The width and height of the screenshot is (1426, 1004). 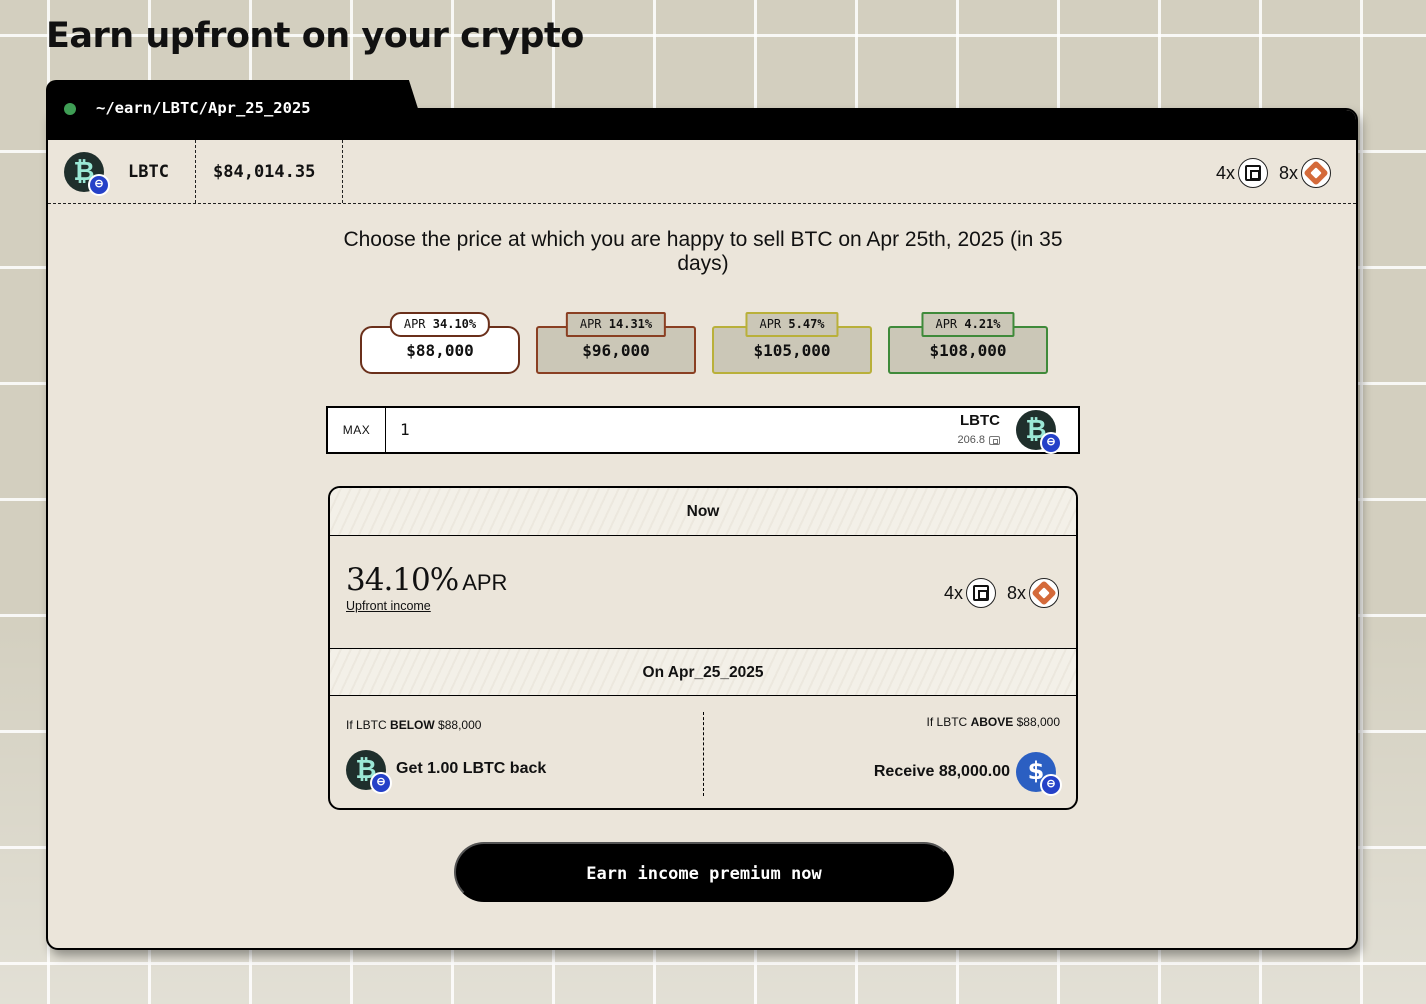 What do you see at coordinates (616, 350) in the screenshot?
I see `strike-price: $96,000` at bounding box center [616, 350].